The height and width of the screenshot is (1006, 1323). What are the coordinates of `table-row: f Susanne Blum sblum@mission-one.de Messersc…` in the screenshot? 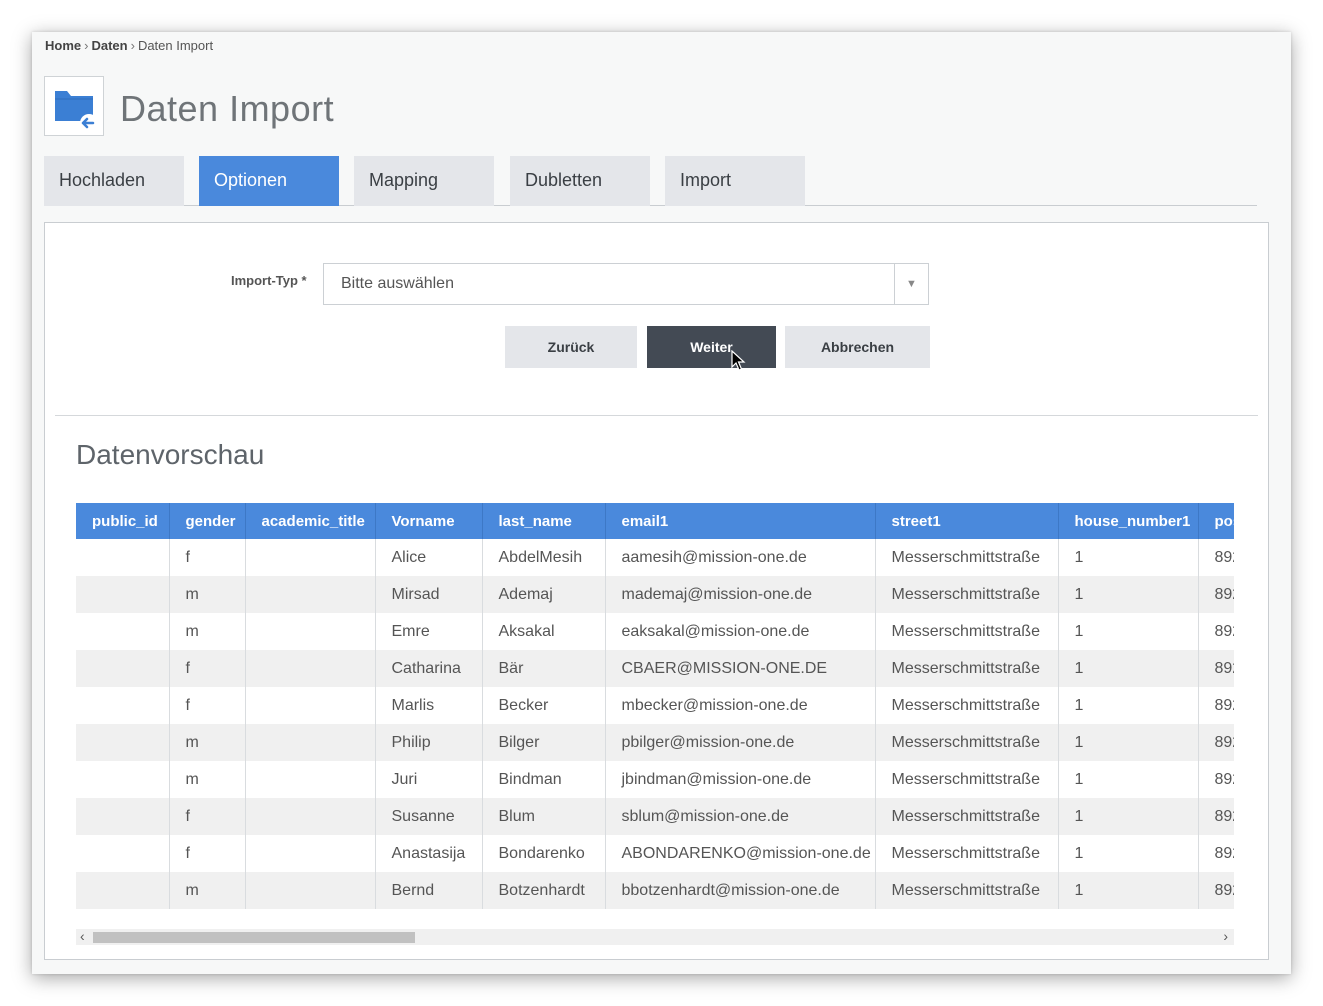 It's located at (655, 816).